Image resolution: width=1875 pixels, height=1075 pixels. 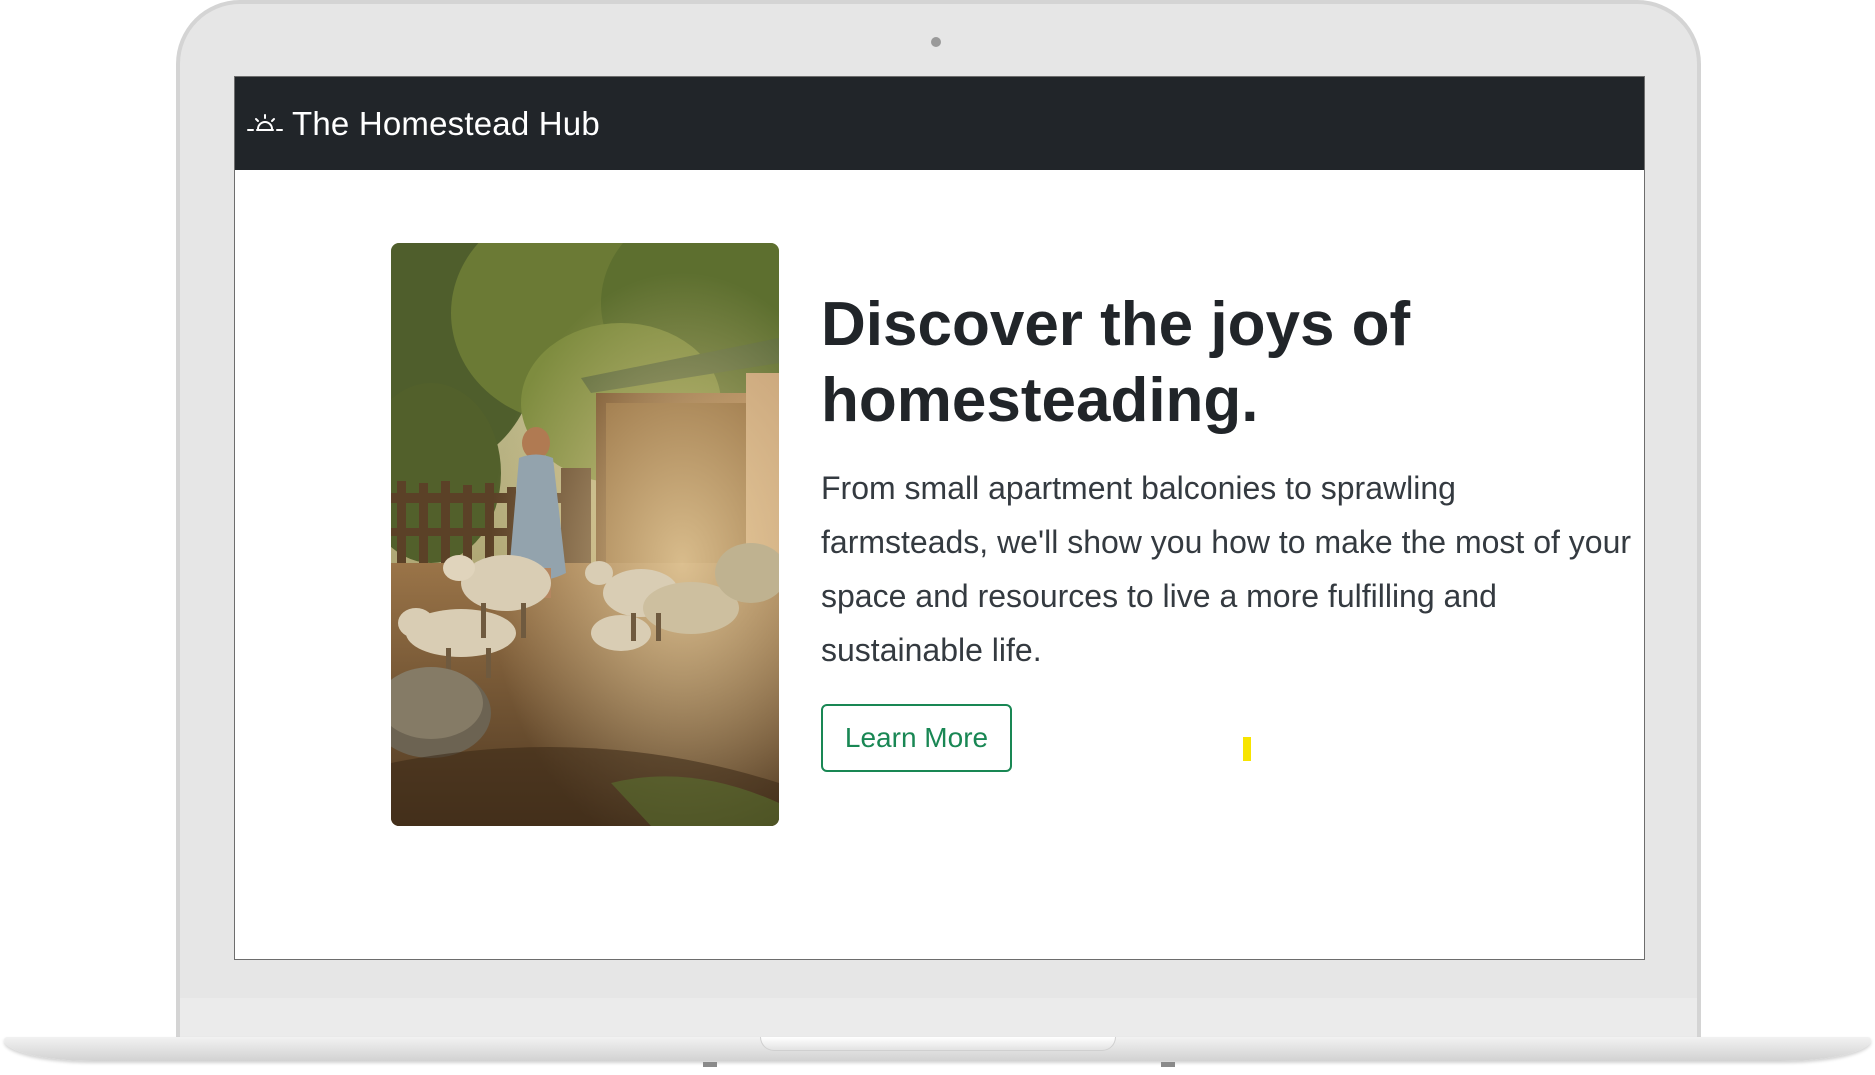 I want to click on laptop-bezel-bottom, so click(x=938, y=1020).